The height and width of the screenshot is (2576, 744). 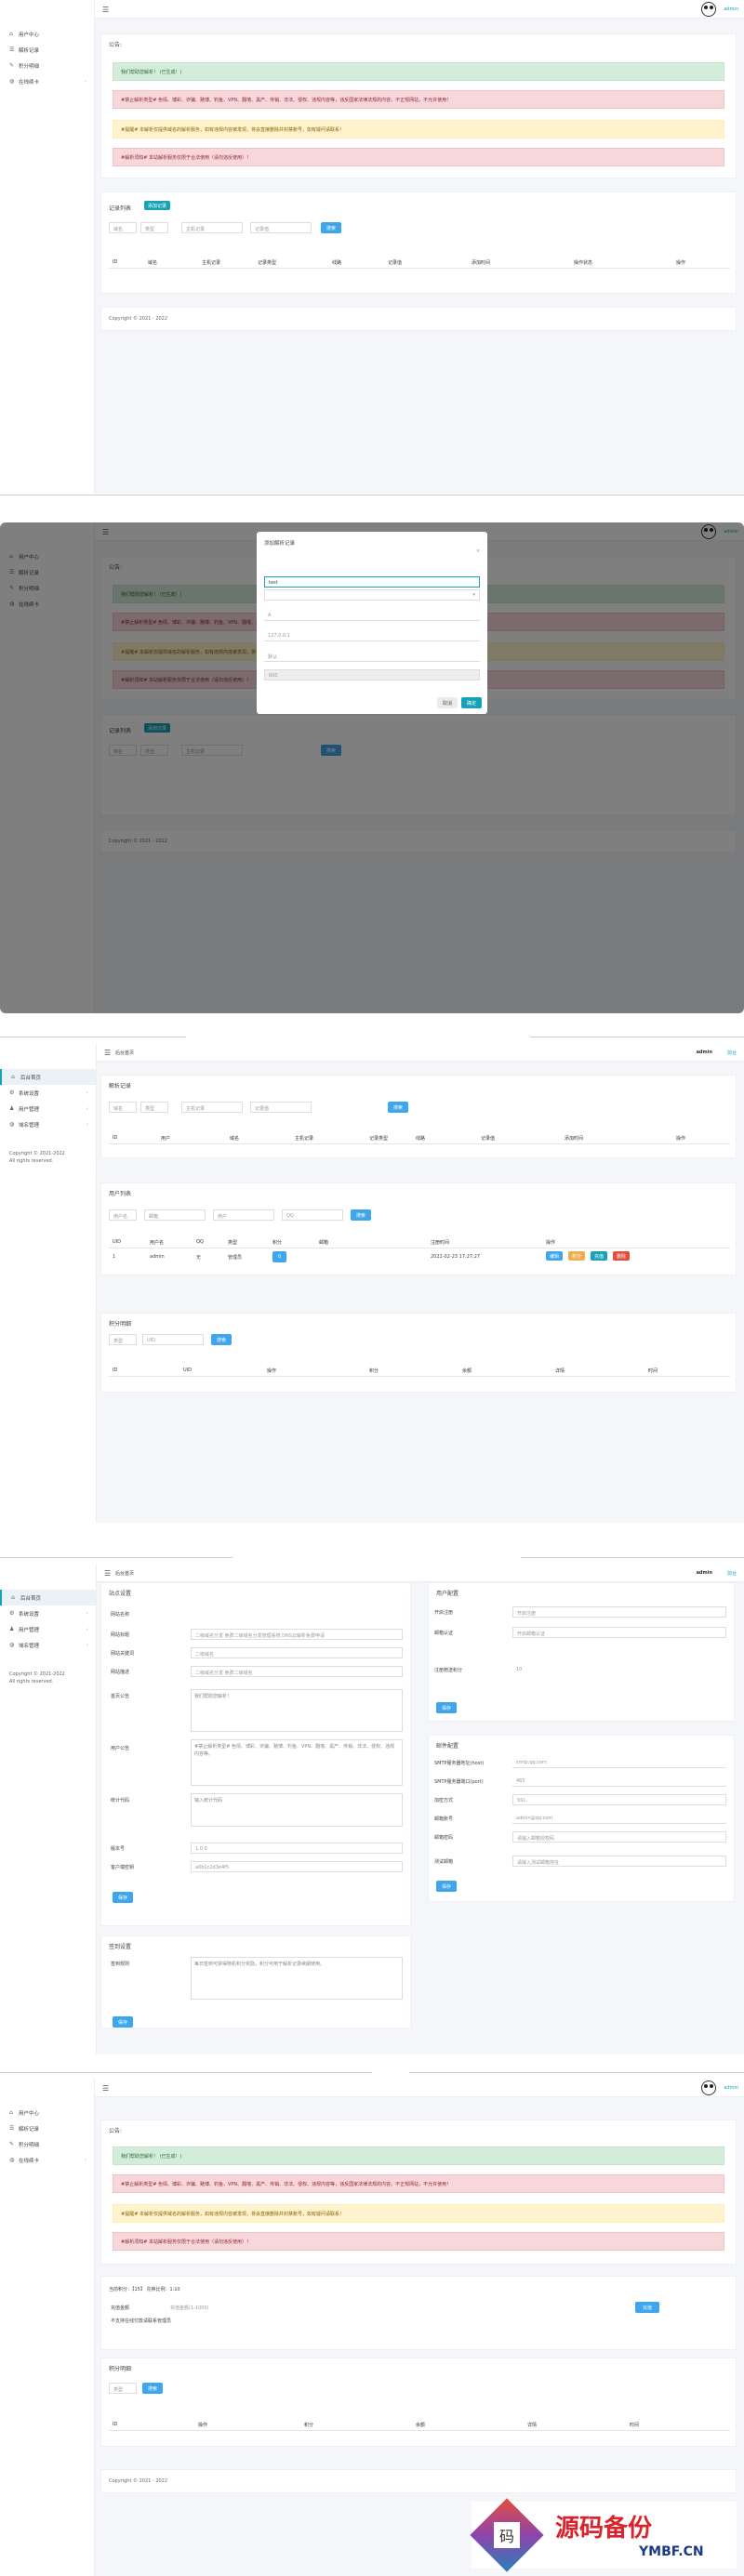 I want to click on close-icon: ×, so click(x=478, y=551).